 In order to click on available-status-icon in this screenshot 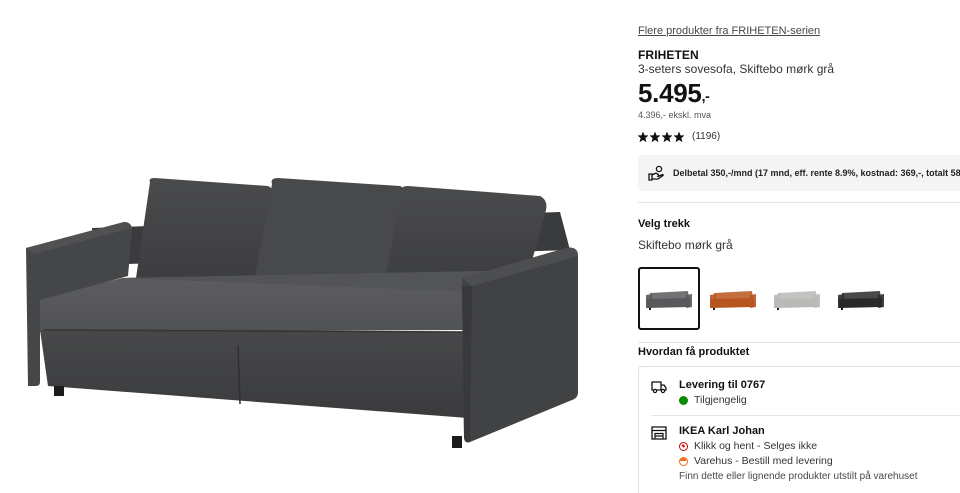, I will do `click(683, 400)`.